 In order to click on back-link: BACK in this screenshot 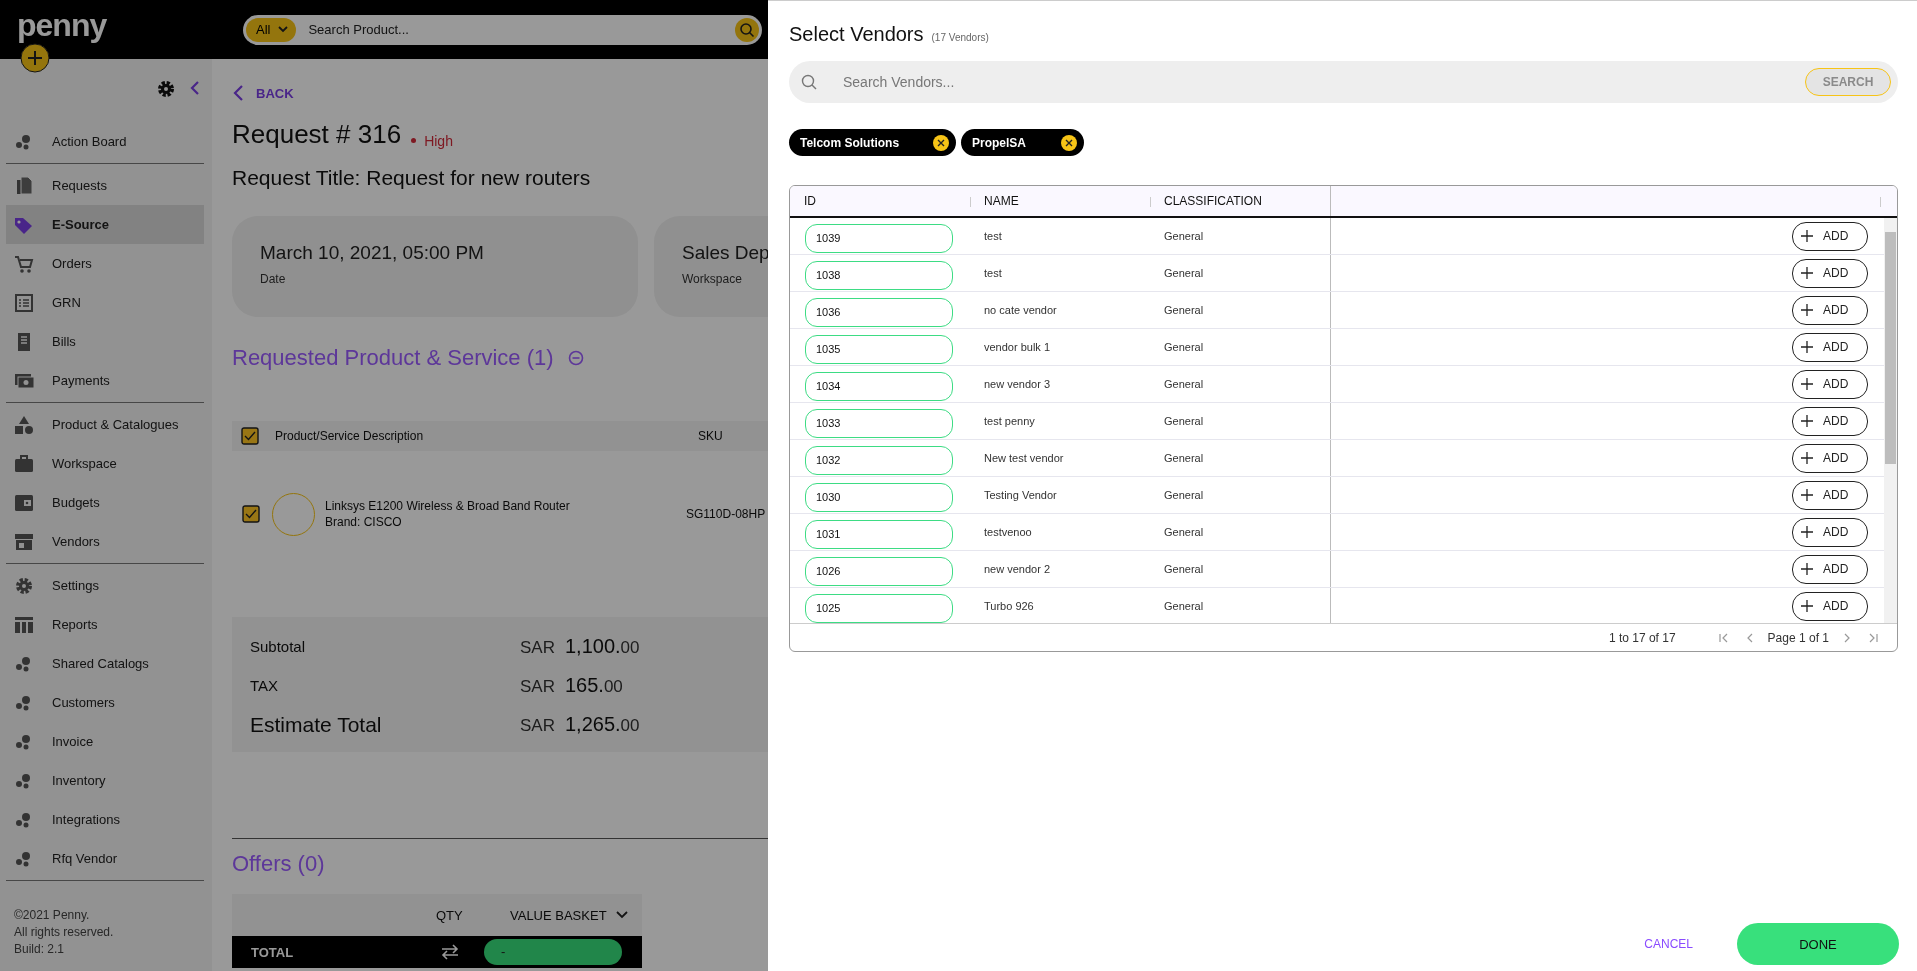, I will do `click(500, 93)`.